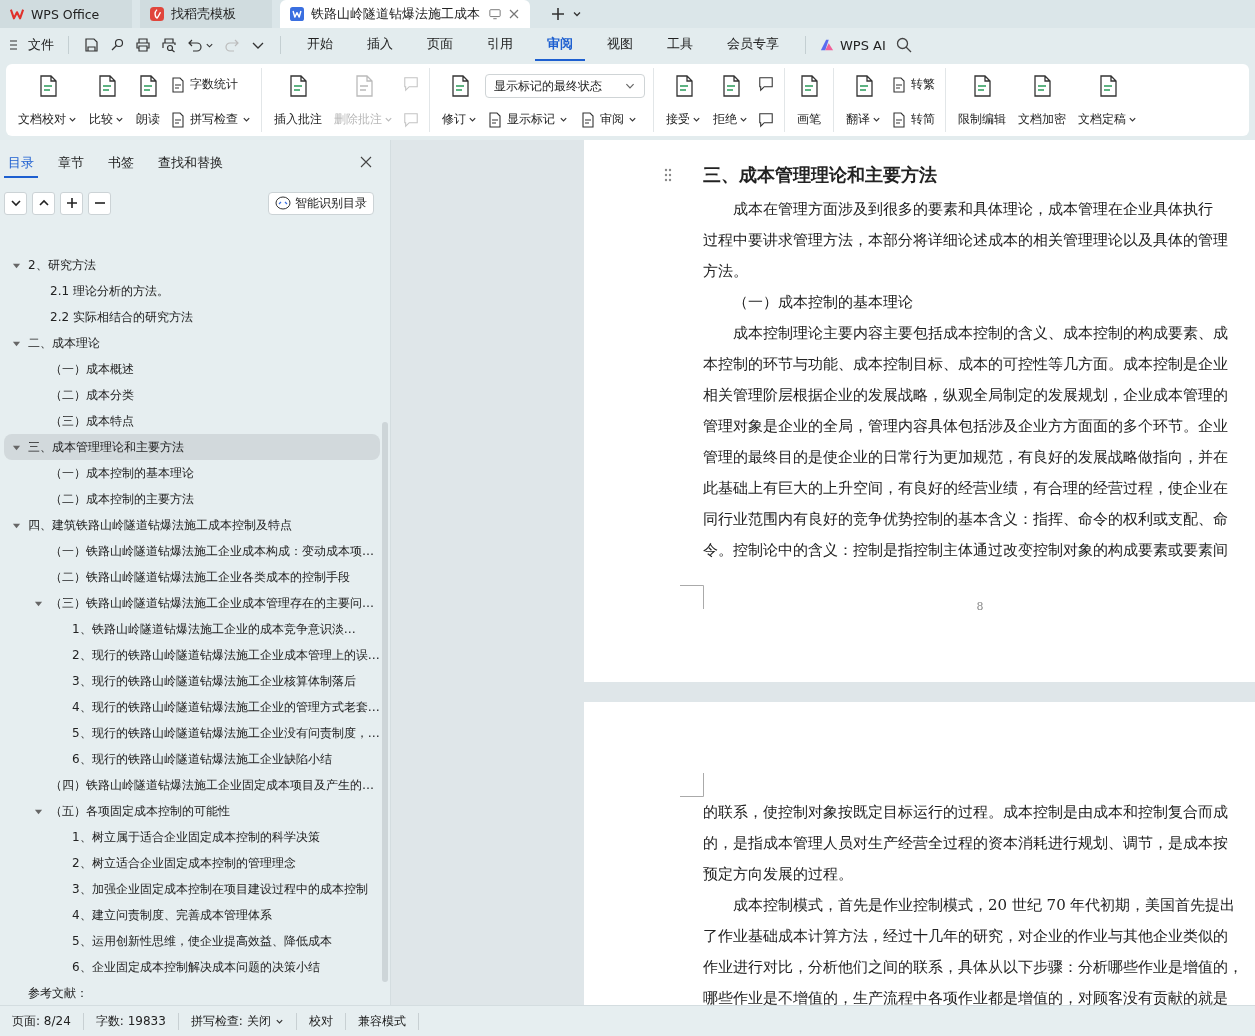 This screenshot has width=1255, height=1036. What do you see at coordinates (192, 343) in the screenshot?
I see `toc-item: 二、成本理论` at bounding box center [192, 343].